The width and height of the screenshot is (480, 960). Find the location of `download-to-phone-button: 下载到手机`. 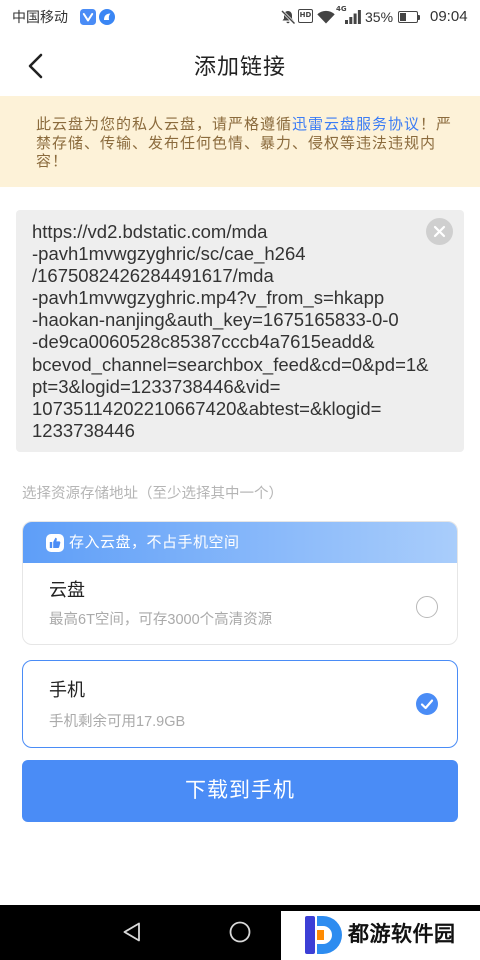

download-to-phone-button: 下载到手机 is located at coordinates (240, 791).